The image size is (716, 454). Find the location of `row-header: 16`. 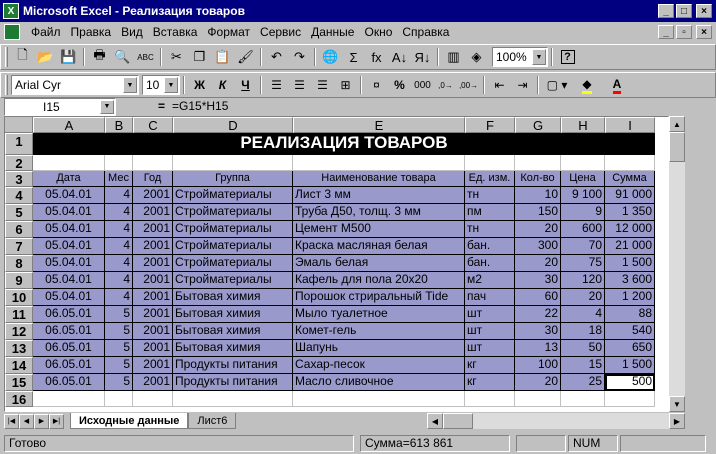

row-header: 16 is located at coordinates (19, 399).